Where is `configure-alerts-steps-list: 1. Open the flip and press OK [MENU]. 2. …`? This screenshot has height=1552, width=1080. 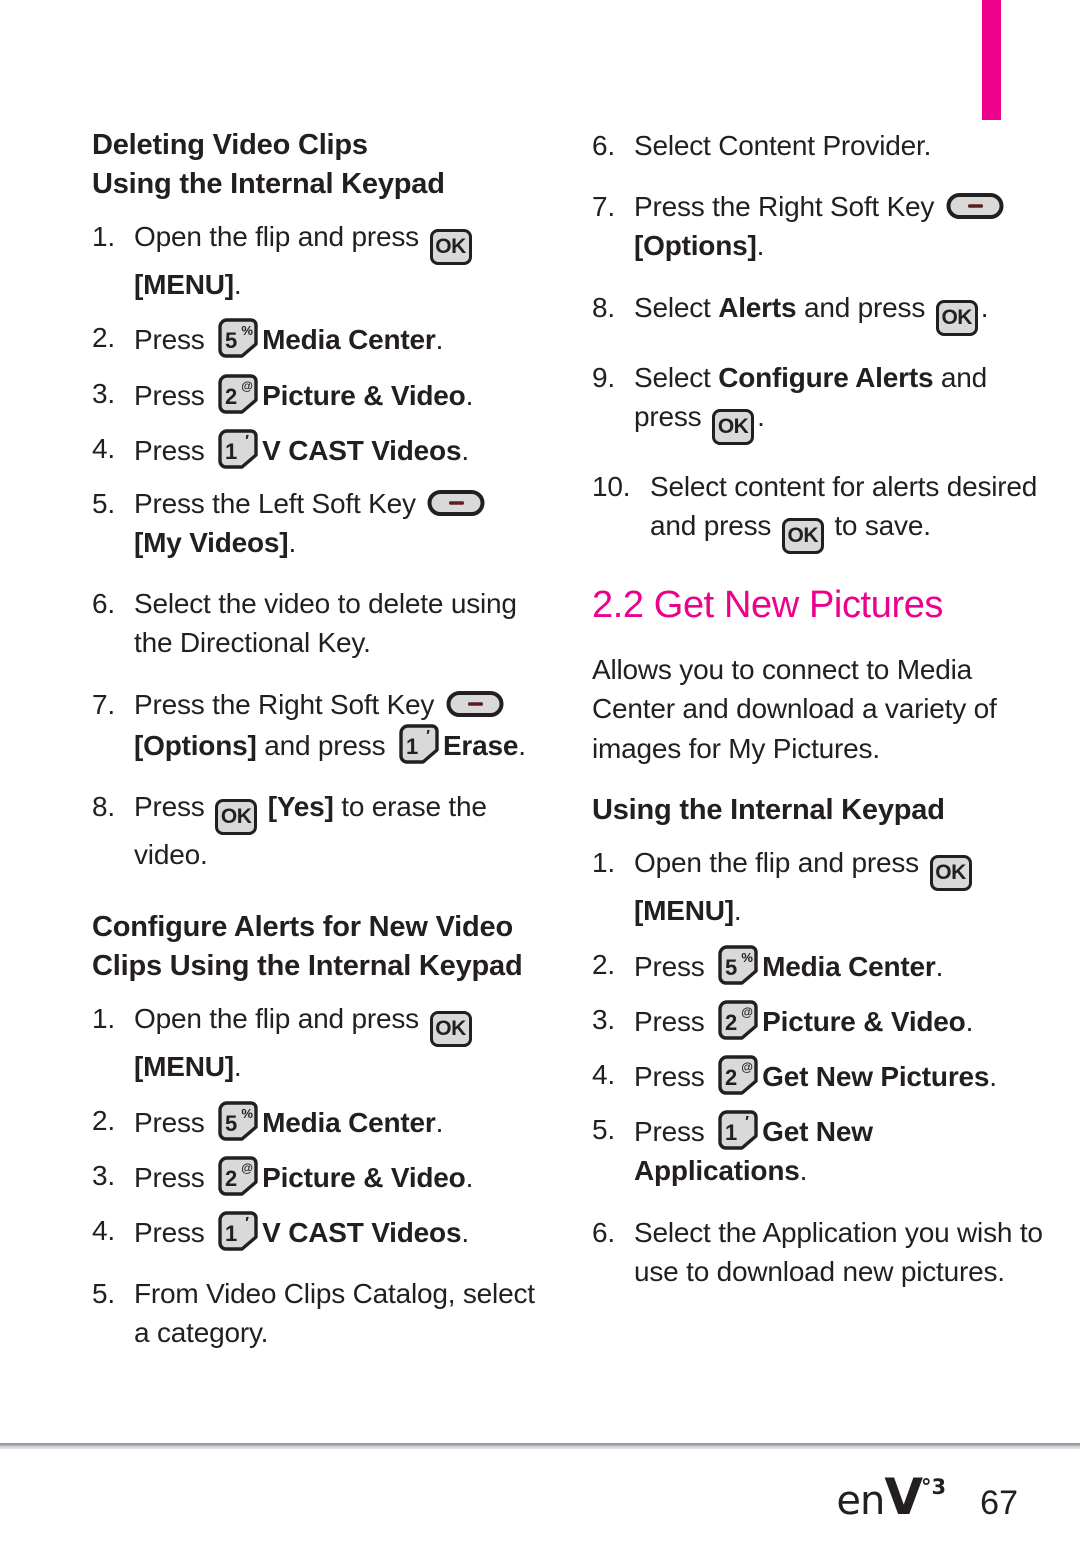
configure-alerts-steps-list: 1. Open the flip and press OK [MENU]. 2. … is located at coordinates (321, 1175).